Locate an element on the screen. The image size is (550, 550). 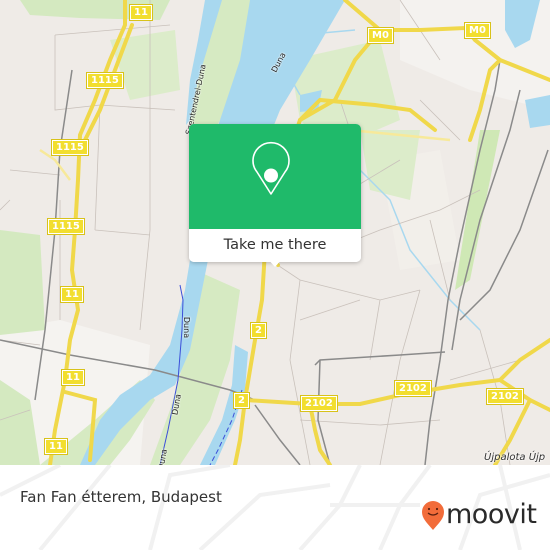
popup-header is located at coordinates (275, 176).